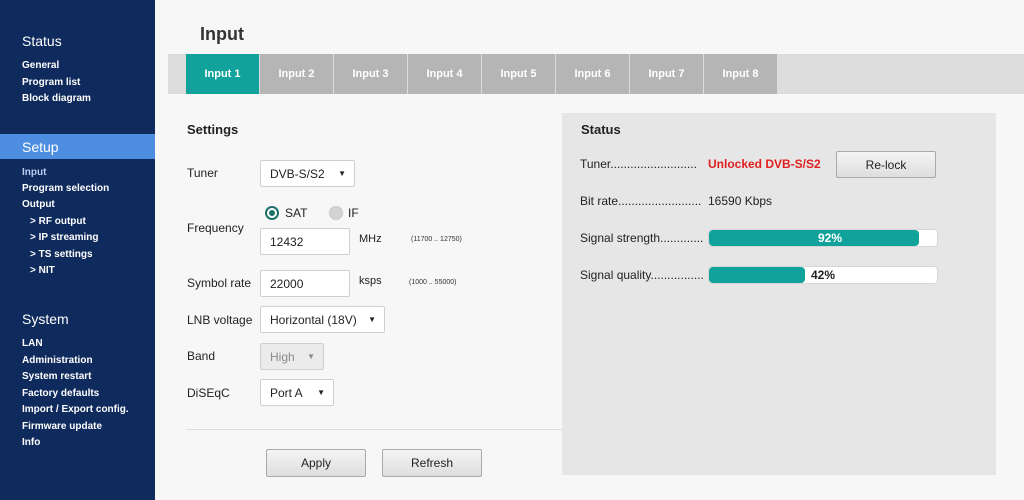  Describe the element at coordinates (219, 283) in the screenshot. I see `symbol-rate-label: Symbol rate` at that location.